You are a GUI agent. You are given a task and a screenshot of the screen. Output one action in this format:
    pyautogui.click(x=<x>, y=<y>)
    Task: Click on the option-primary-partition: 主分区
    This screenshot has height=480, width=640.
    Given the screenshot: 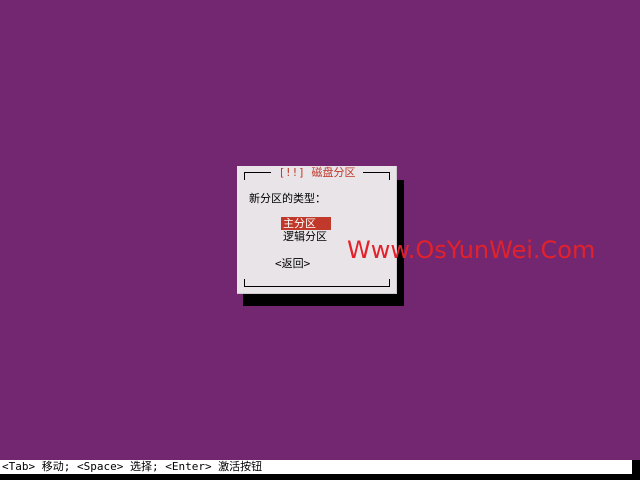 What is the action you would take?
    pyautogui.click(x=306, y=223)
    